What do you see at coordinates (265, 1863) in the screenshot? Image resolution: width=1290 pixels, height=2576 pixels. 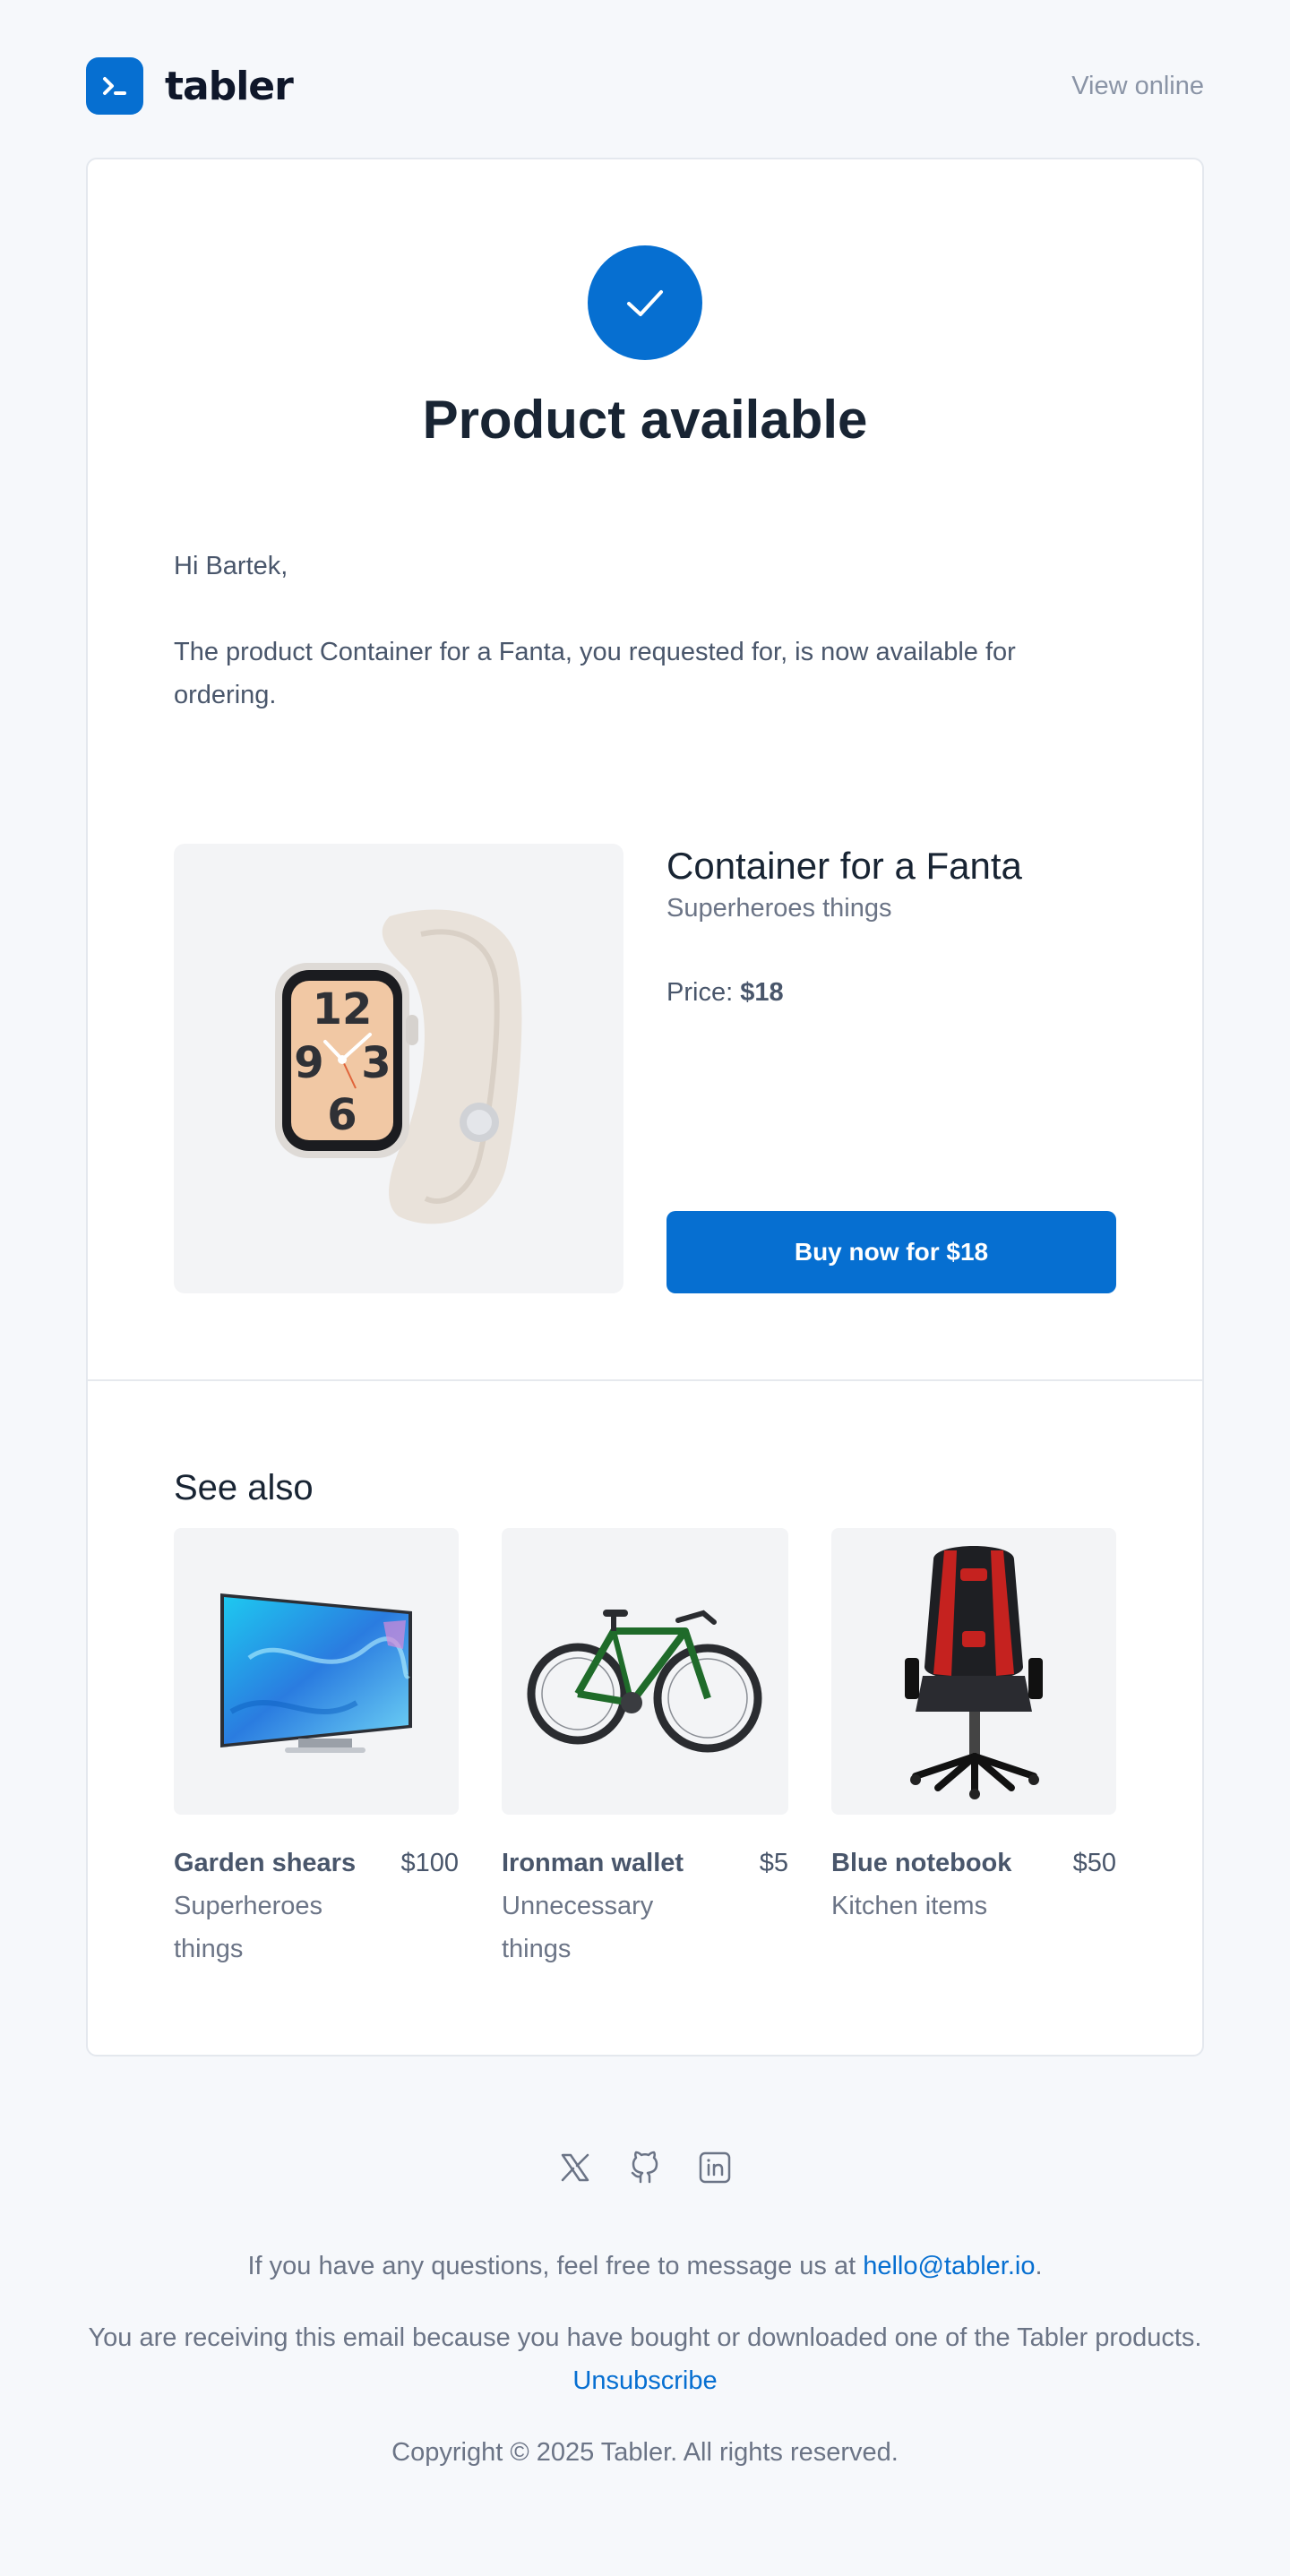 I see `recommendation-name: Garden shears` at bounding box center [265, 1863].